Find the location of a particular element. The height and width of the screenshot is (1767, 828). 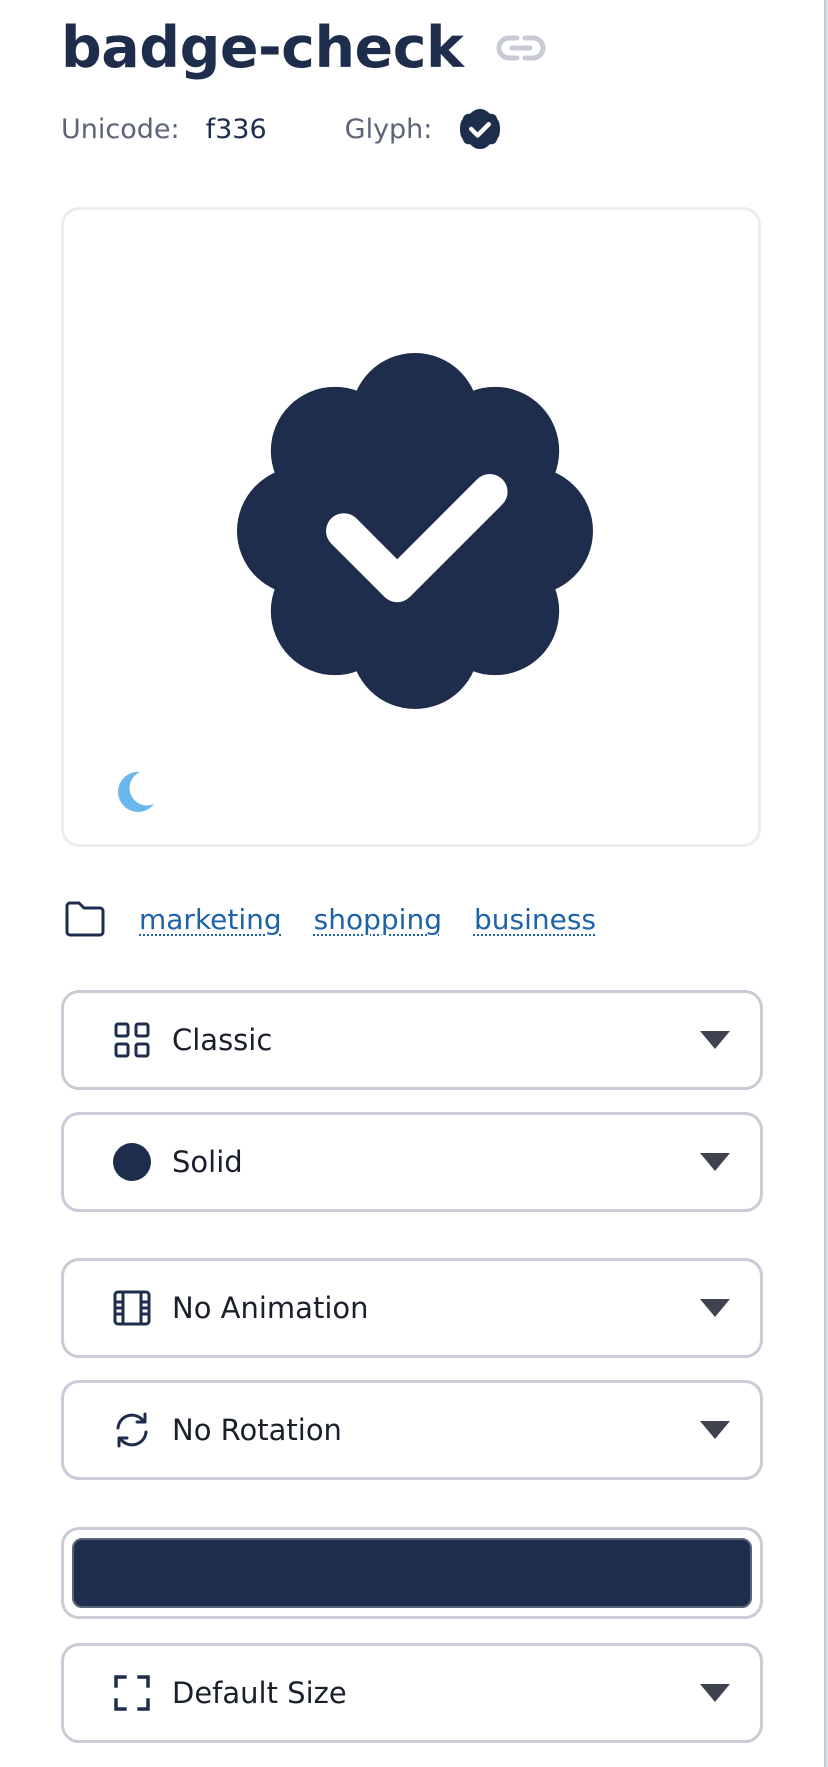

unicode-label: Unicode: is located at coordinates (120, 129).